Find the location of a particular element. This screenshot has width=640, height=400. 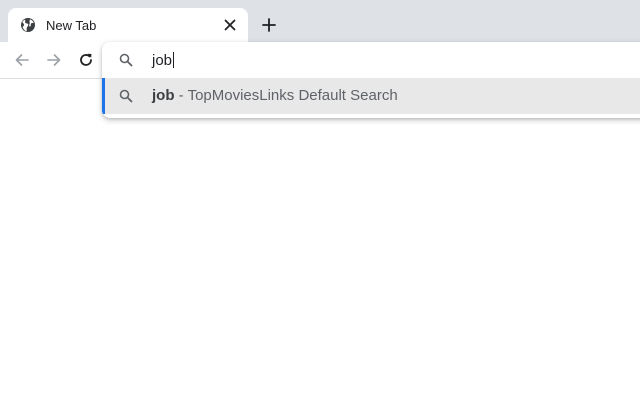

plus-icon is located at coordinates (269, 25).